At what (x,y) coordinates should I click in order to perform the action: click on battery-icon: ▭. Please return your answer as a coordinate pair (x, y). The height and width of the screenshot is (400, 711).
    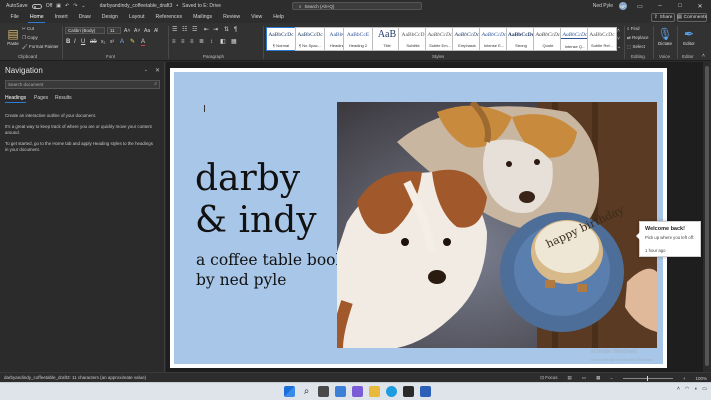
    Looking at the image, I should click on (704, 389).